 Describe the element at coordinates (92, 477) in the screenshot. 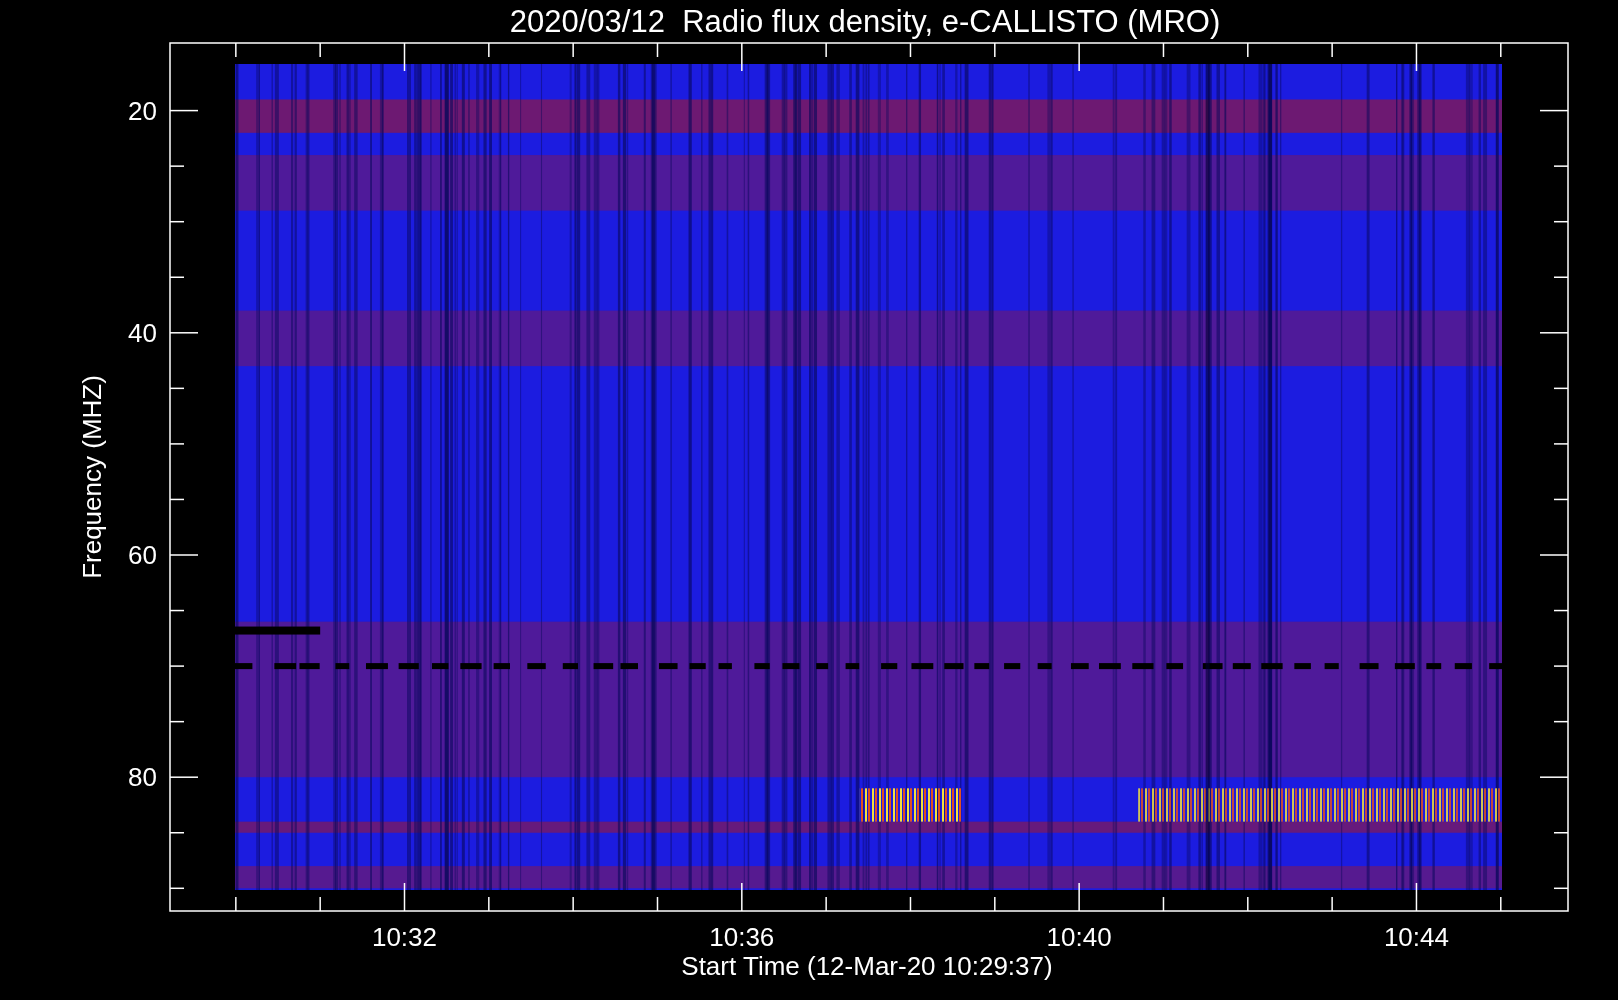

I see `y-axis-label: Frequency (MHZ)` at that location.